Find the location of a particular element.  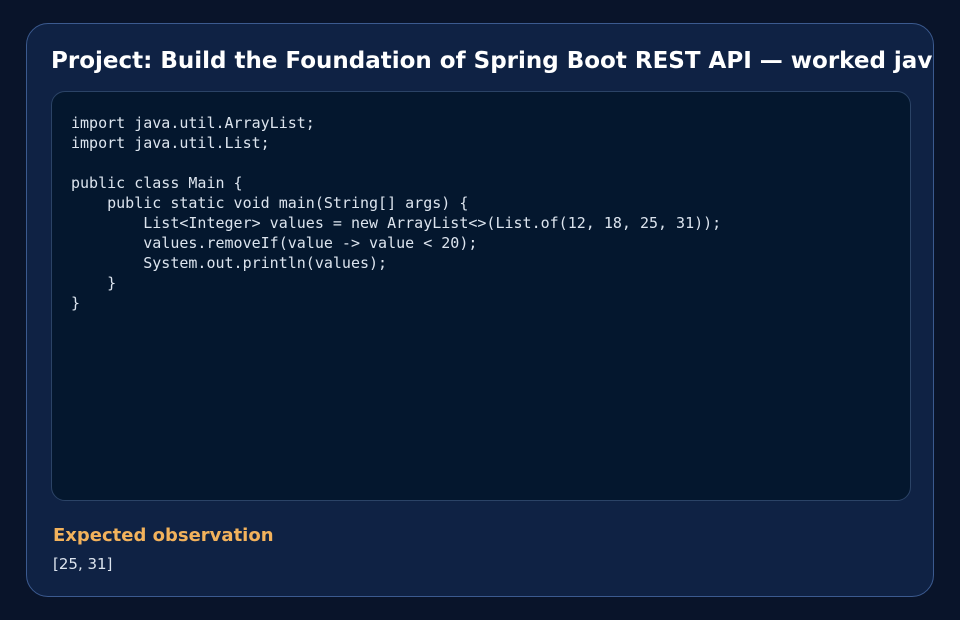

expected-observation-value: [25, 31] is located at coordinates (83, 564).